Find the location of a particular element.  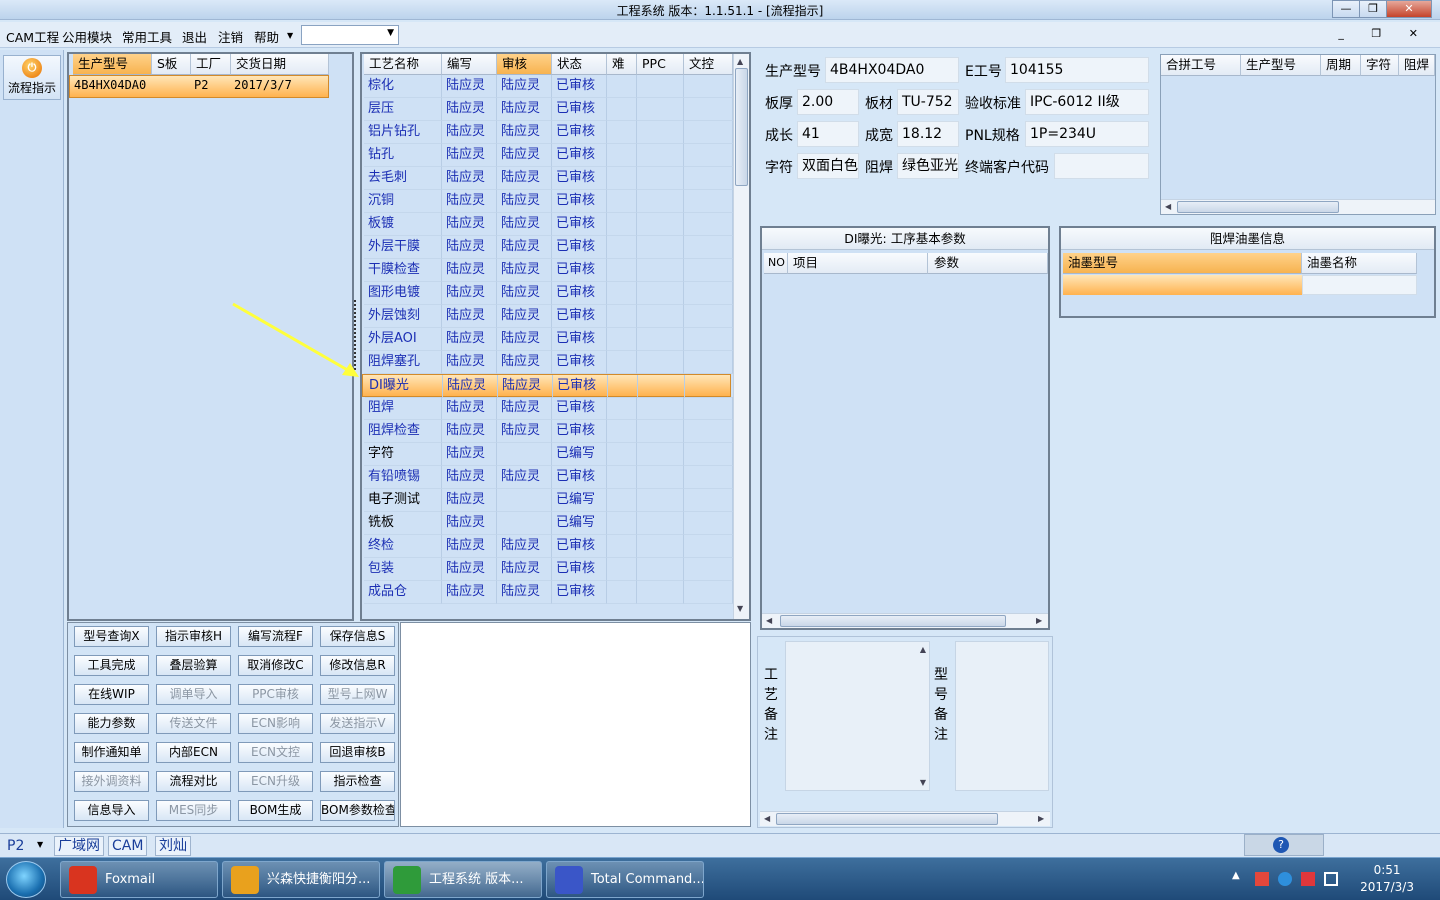

process-header-2: 审核 is located at coordinates (524, 64).